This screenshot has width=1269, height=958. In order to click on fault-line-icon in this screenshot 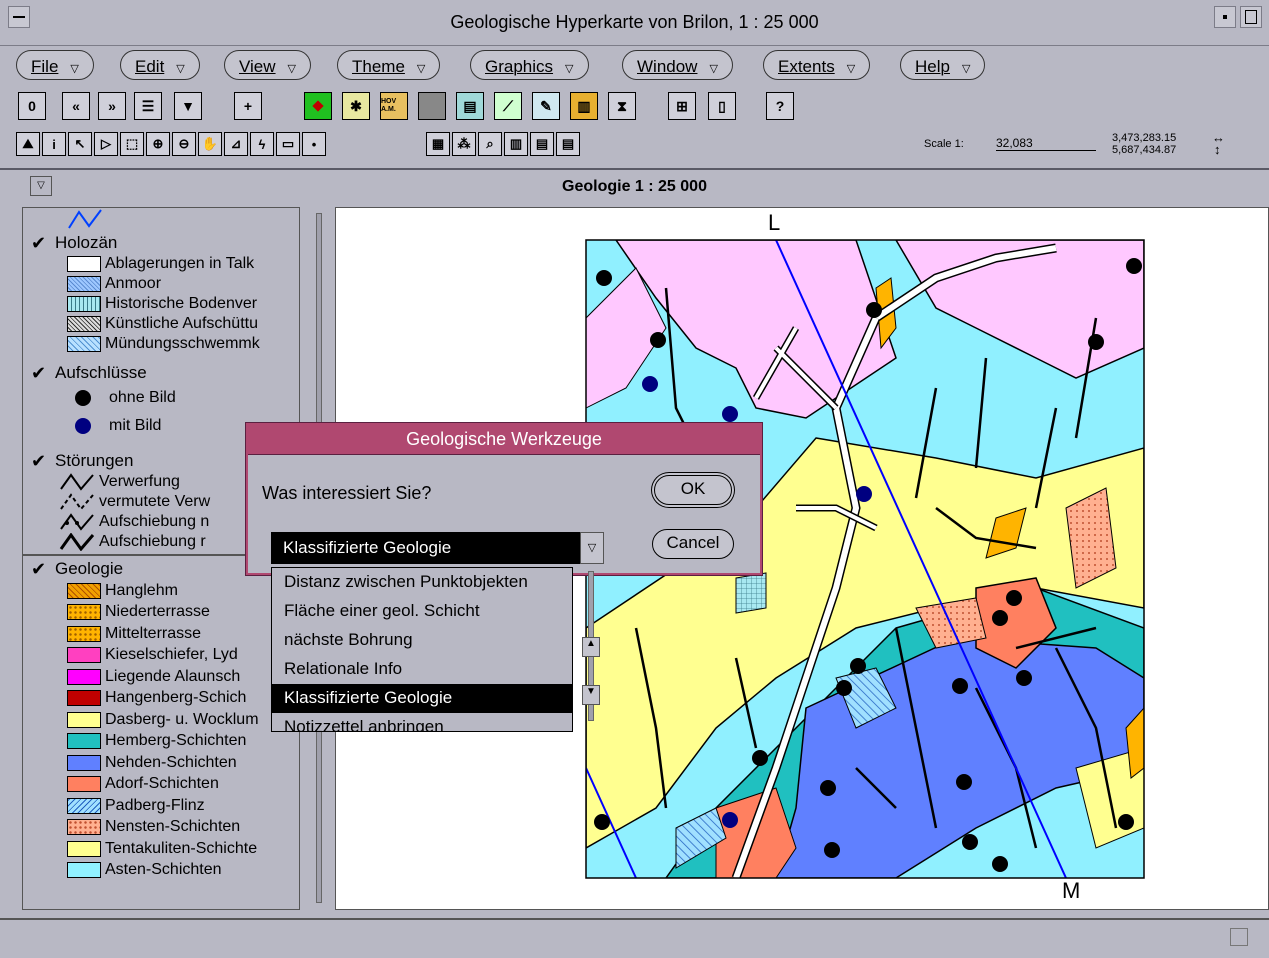, I will do `click(77, 482)`.